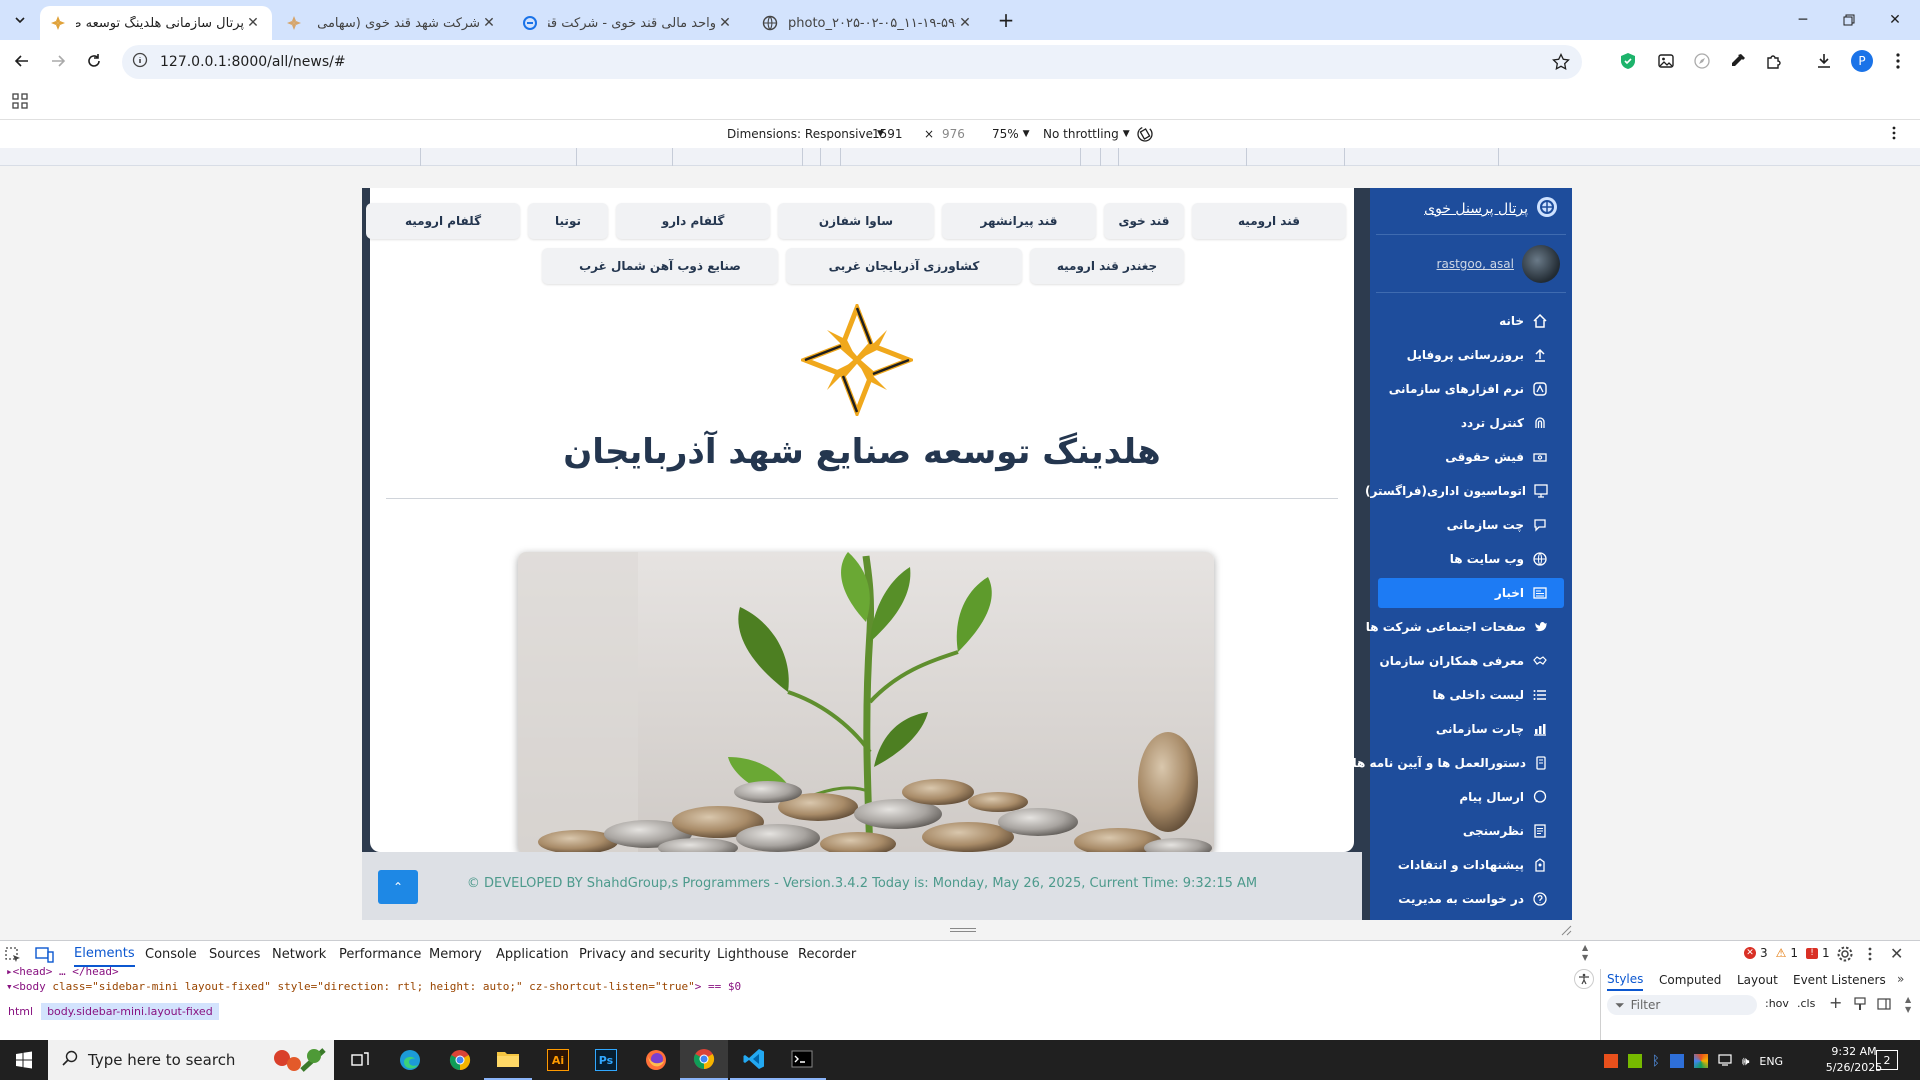 The width and height of the screenshot is (1920, 1080). What do you see at coordinates (1898, 61) in the screenshot?
I see `chrome-menu-icon` at bounding box center [1898, 61].